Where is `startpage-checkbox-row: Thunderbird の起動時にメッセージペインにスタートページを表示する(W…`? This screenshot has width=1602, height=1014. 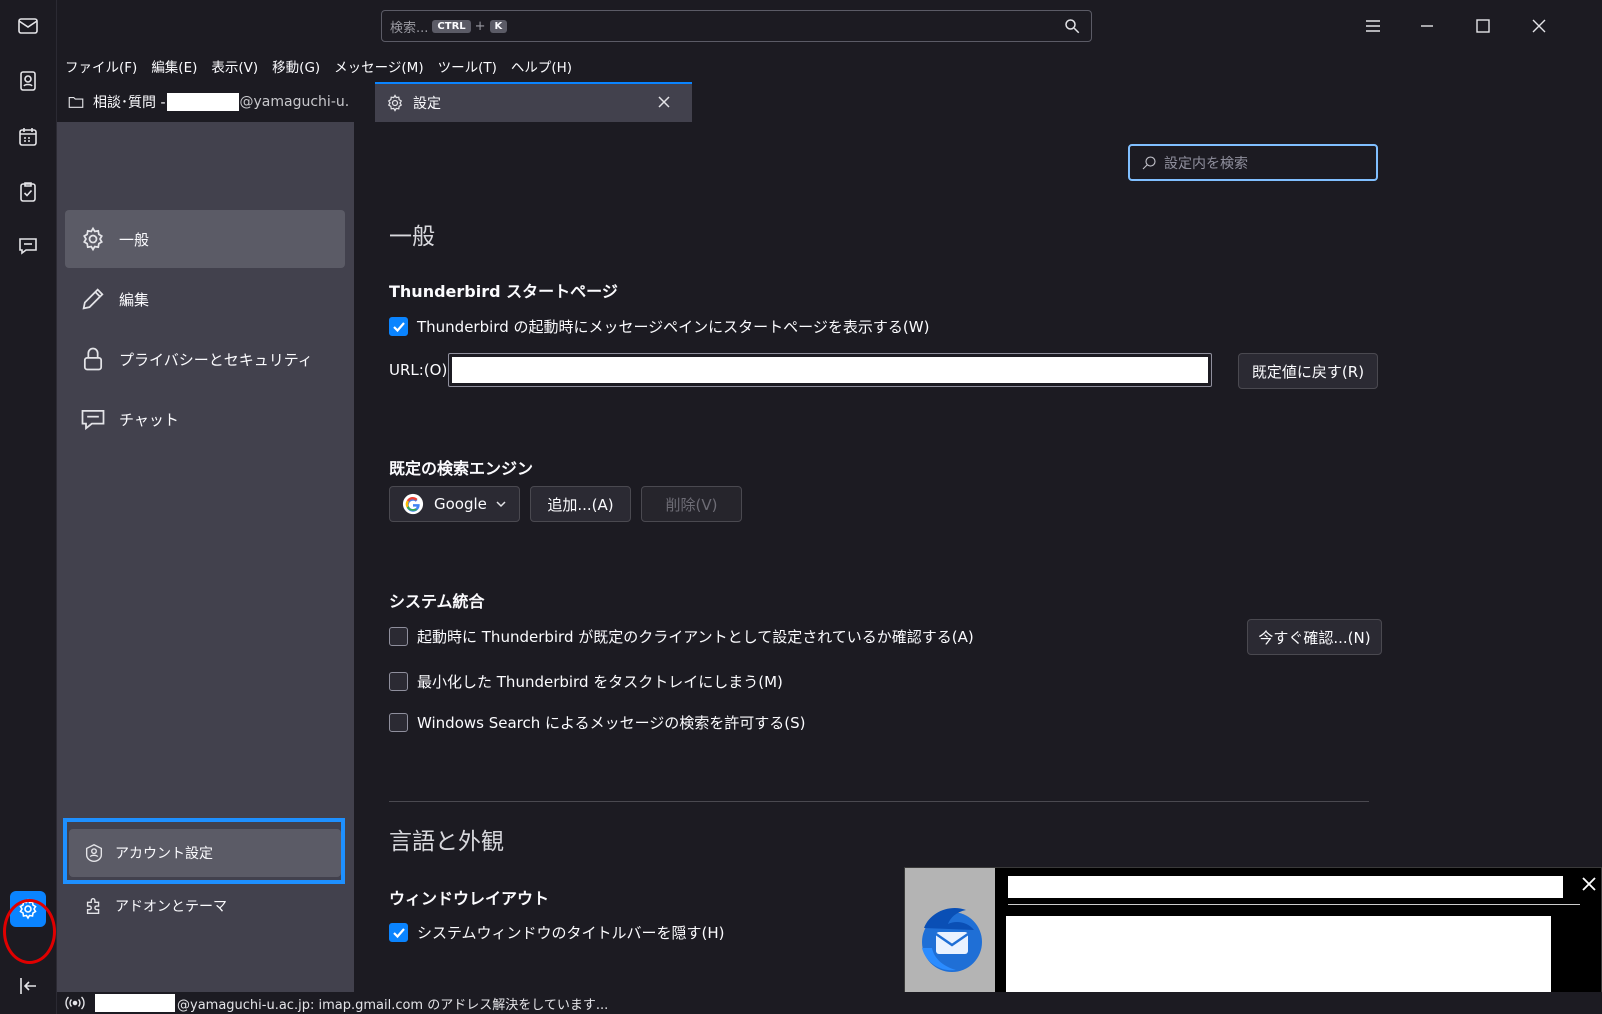 startpage-checkbox-row: Thunderbird の起動時にメッセージペインにスタートページを表示する(W… is located at coordinates (659, 326).